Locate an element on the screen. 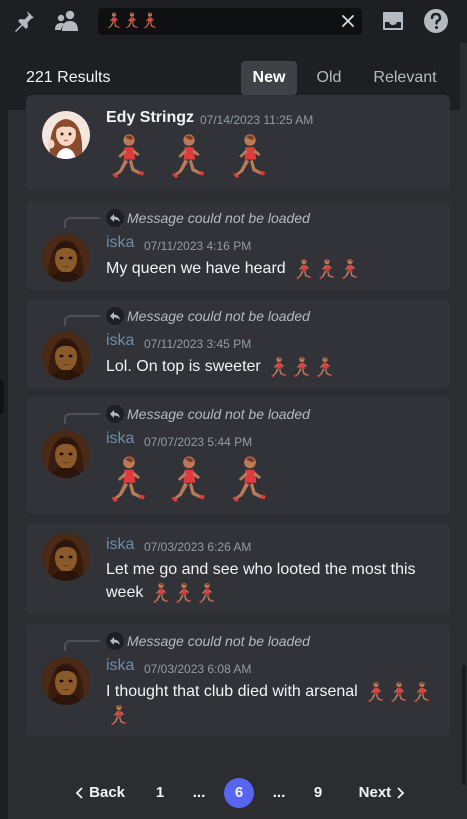 The height and width of the screenshot is (819, 467). pagination-next-button: Next is located at coordinates (382, 793).